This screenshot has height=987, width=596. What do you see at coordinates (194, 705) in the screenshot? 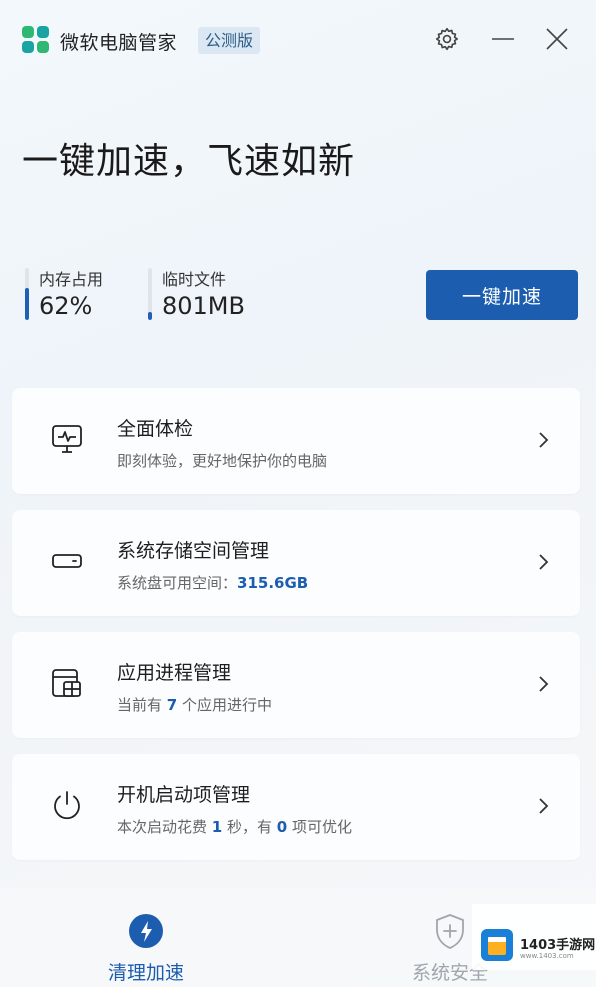
I see `process-subtitle: 当前有 7 个应用进行中` at bounding box center [194, 705].